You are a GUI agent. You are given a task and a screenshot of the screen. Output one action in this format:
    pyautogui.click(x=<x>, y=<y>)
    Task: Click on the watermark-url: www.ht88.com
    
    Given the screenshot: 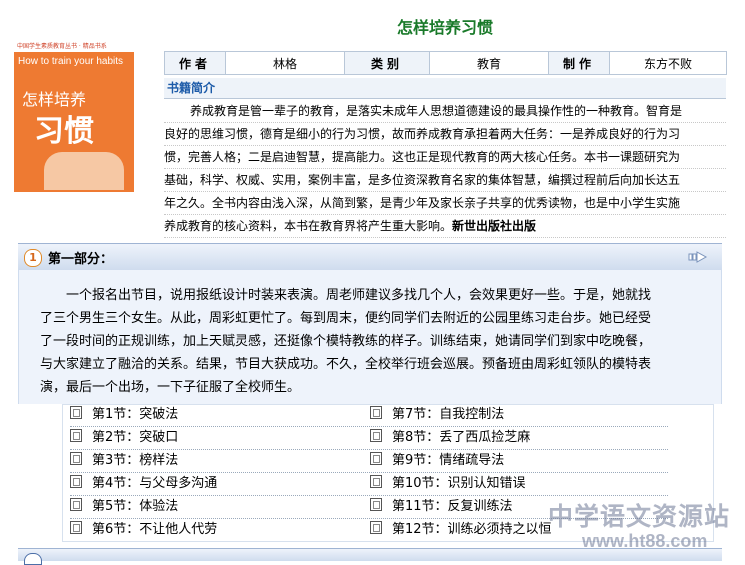 What is the action you would take?
    pyautogui.click(x=645, y=541)
    